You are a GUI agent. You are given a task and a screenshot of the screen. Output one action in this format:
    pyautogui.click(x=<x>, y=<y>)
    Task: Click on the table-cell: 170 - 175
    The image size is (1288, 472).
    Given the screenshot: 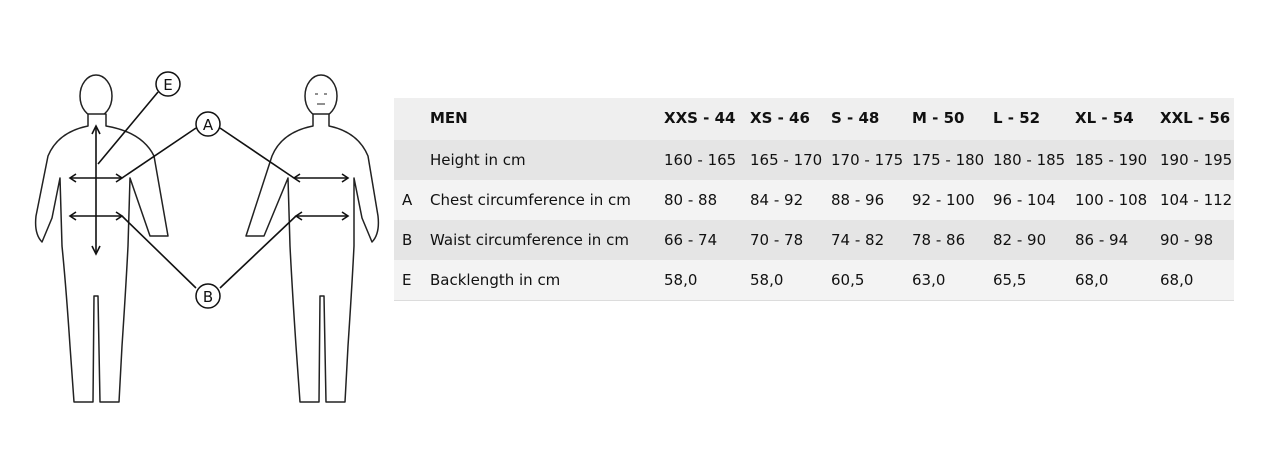 What is the action you would take?
    pyautogui.click(x=867, y=160)
    